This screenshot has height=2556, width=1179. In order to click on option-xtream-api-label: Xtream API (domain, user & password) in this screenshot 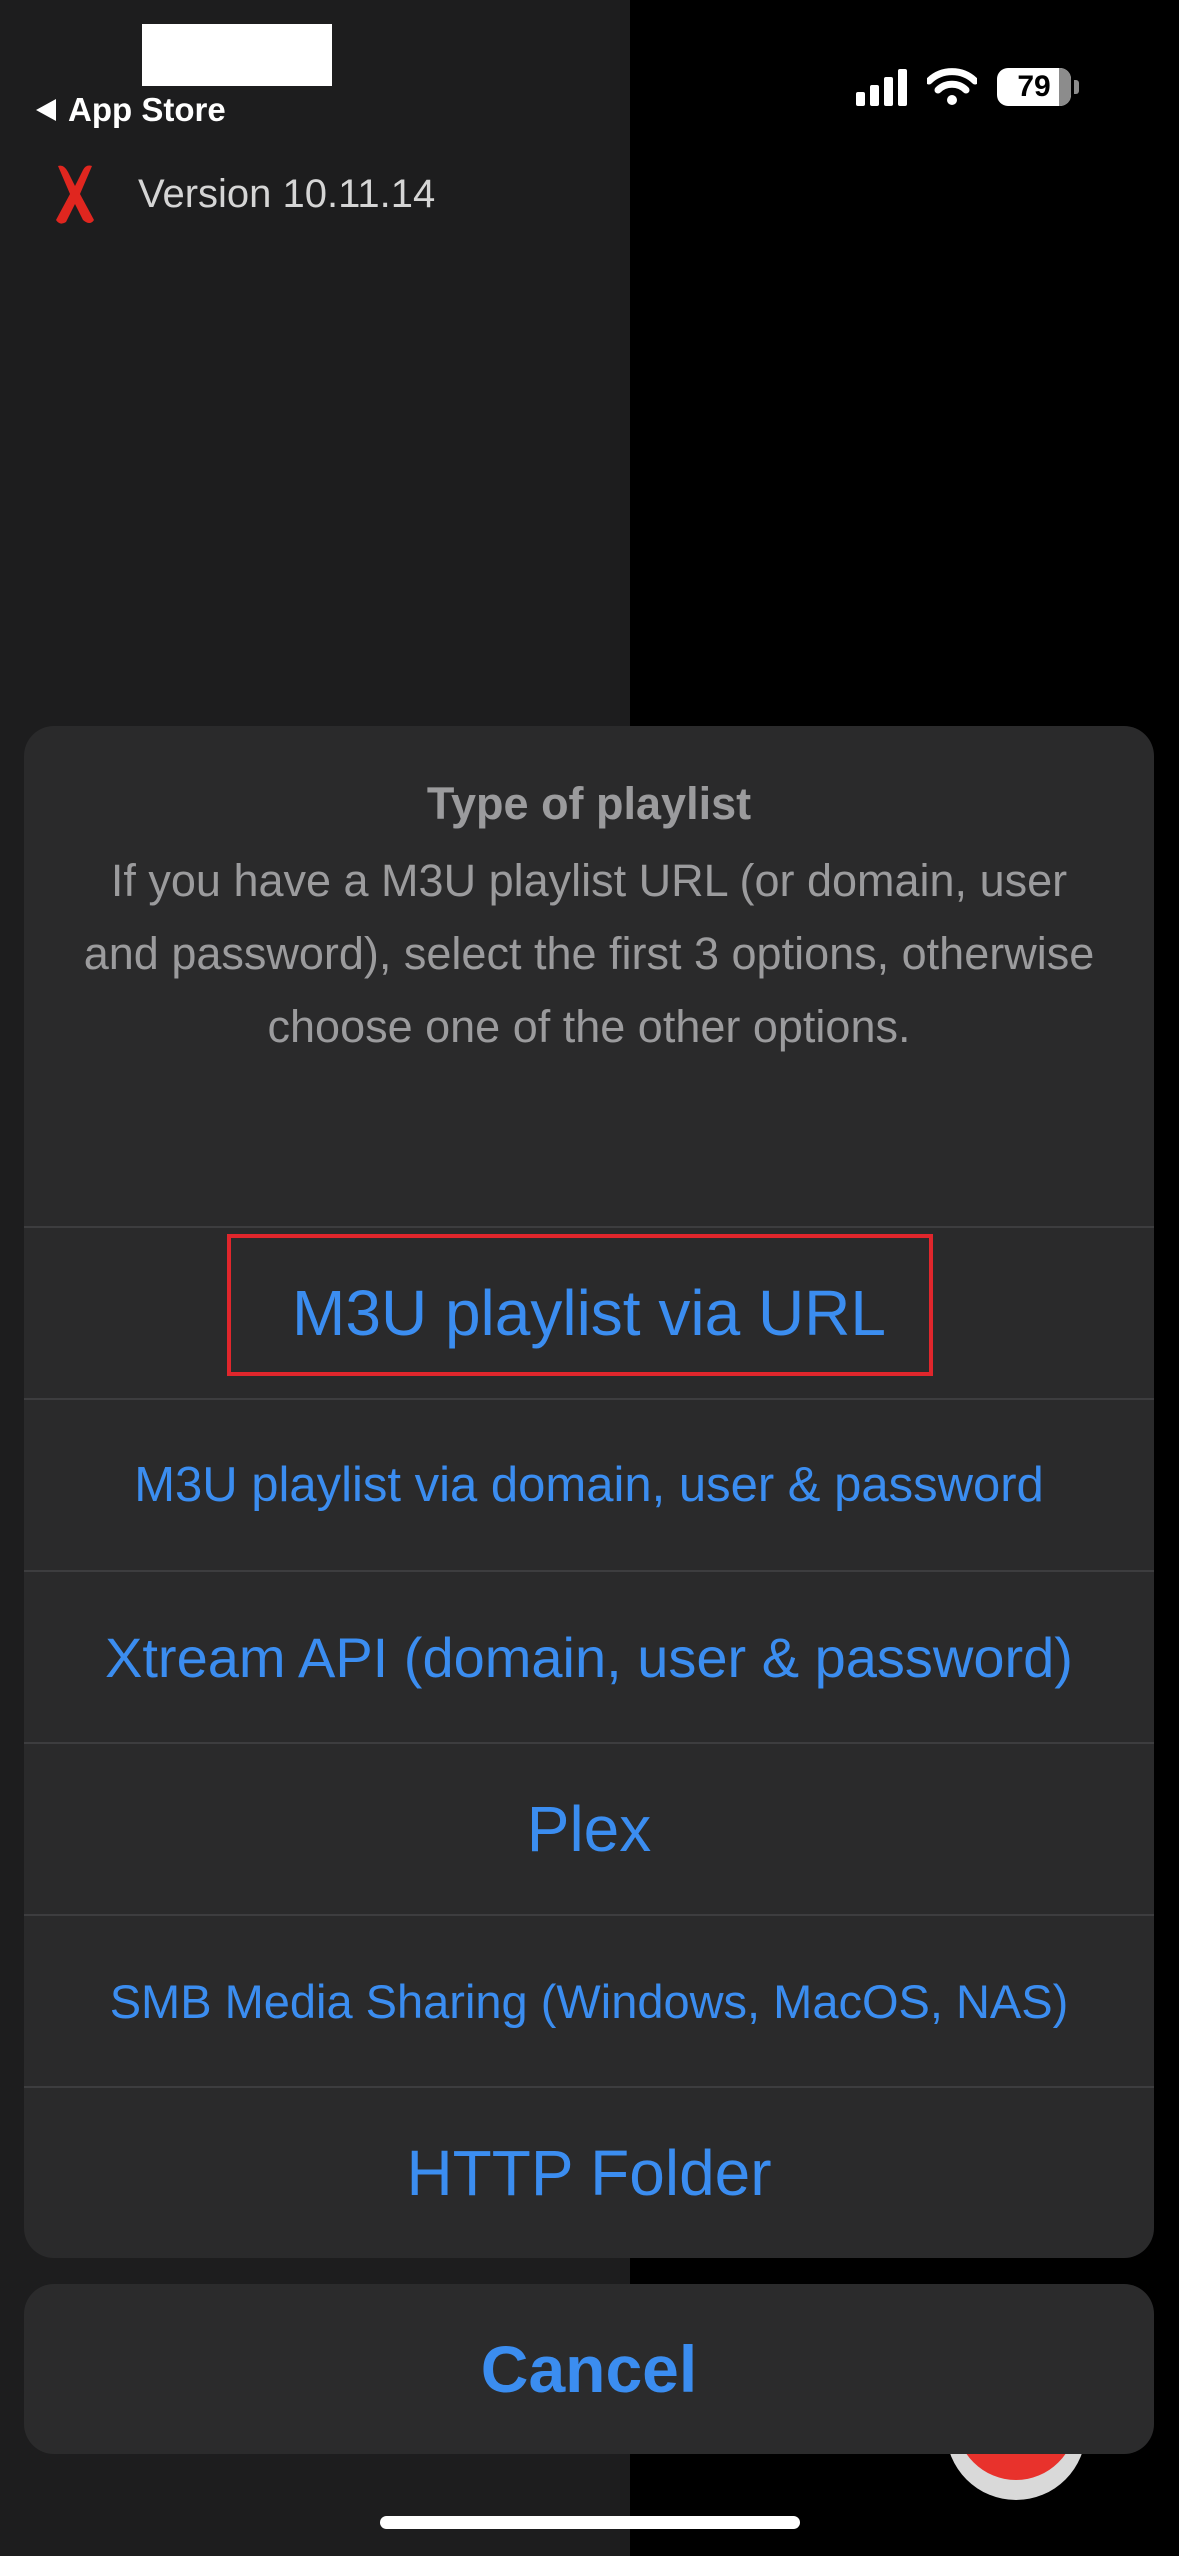, I will do `click(589, 1657)`.